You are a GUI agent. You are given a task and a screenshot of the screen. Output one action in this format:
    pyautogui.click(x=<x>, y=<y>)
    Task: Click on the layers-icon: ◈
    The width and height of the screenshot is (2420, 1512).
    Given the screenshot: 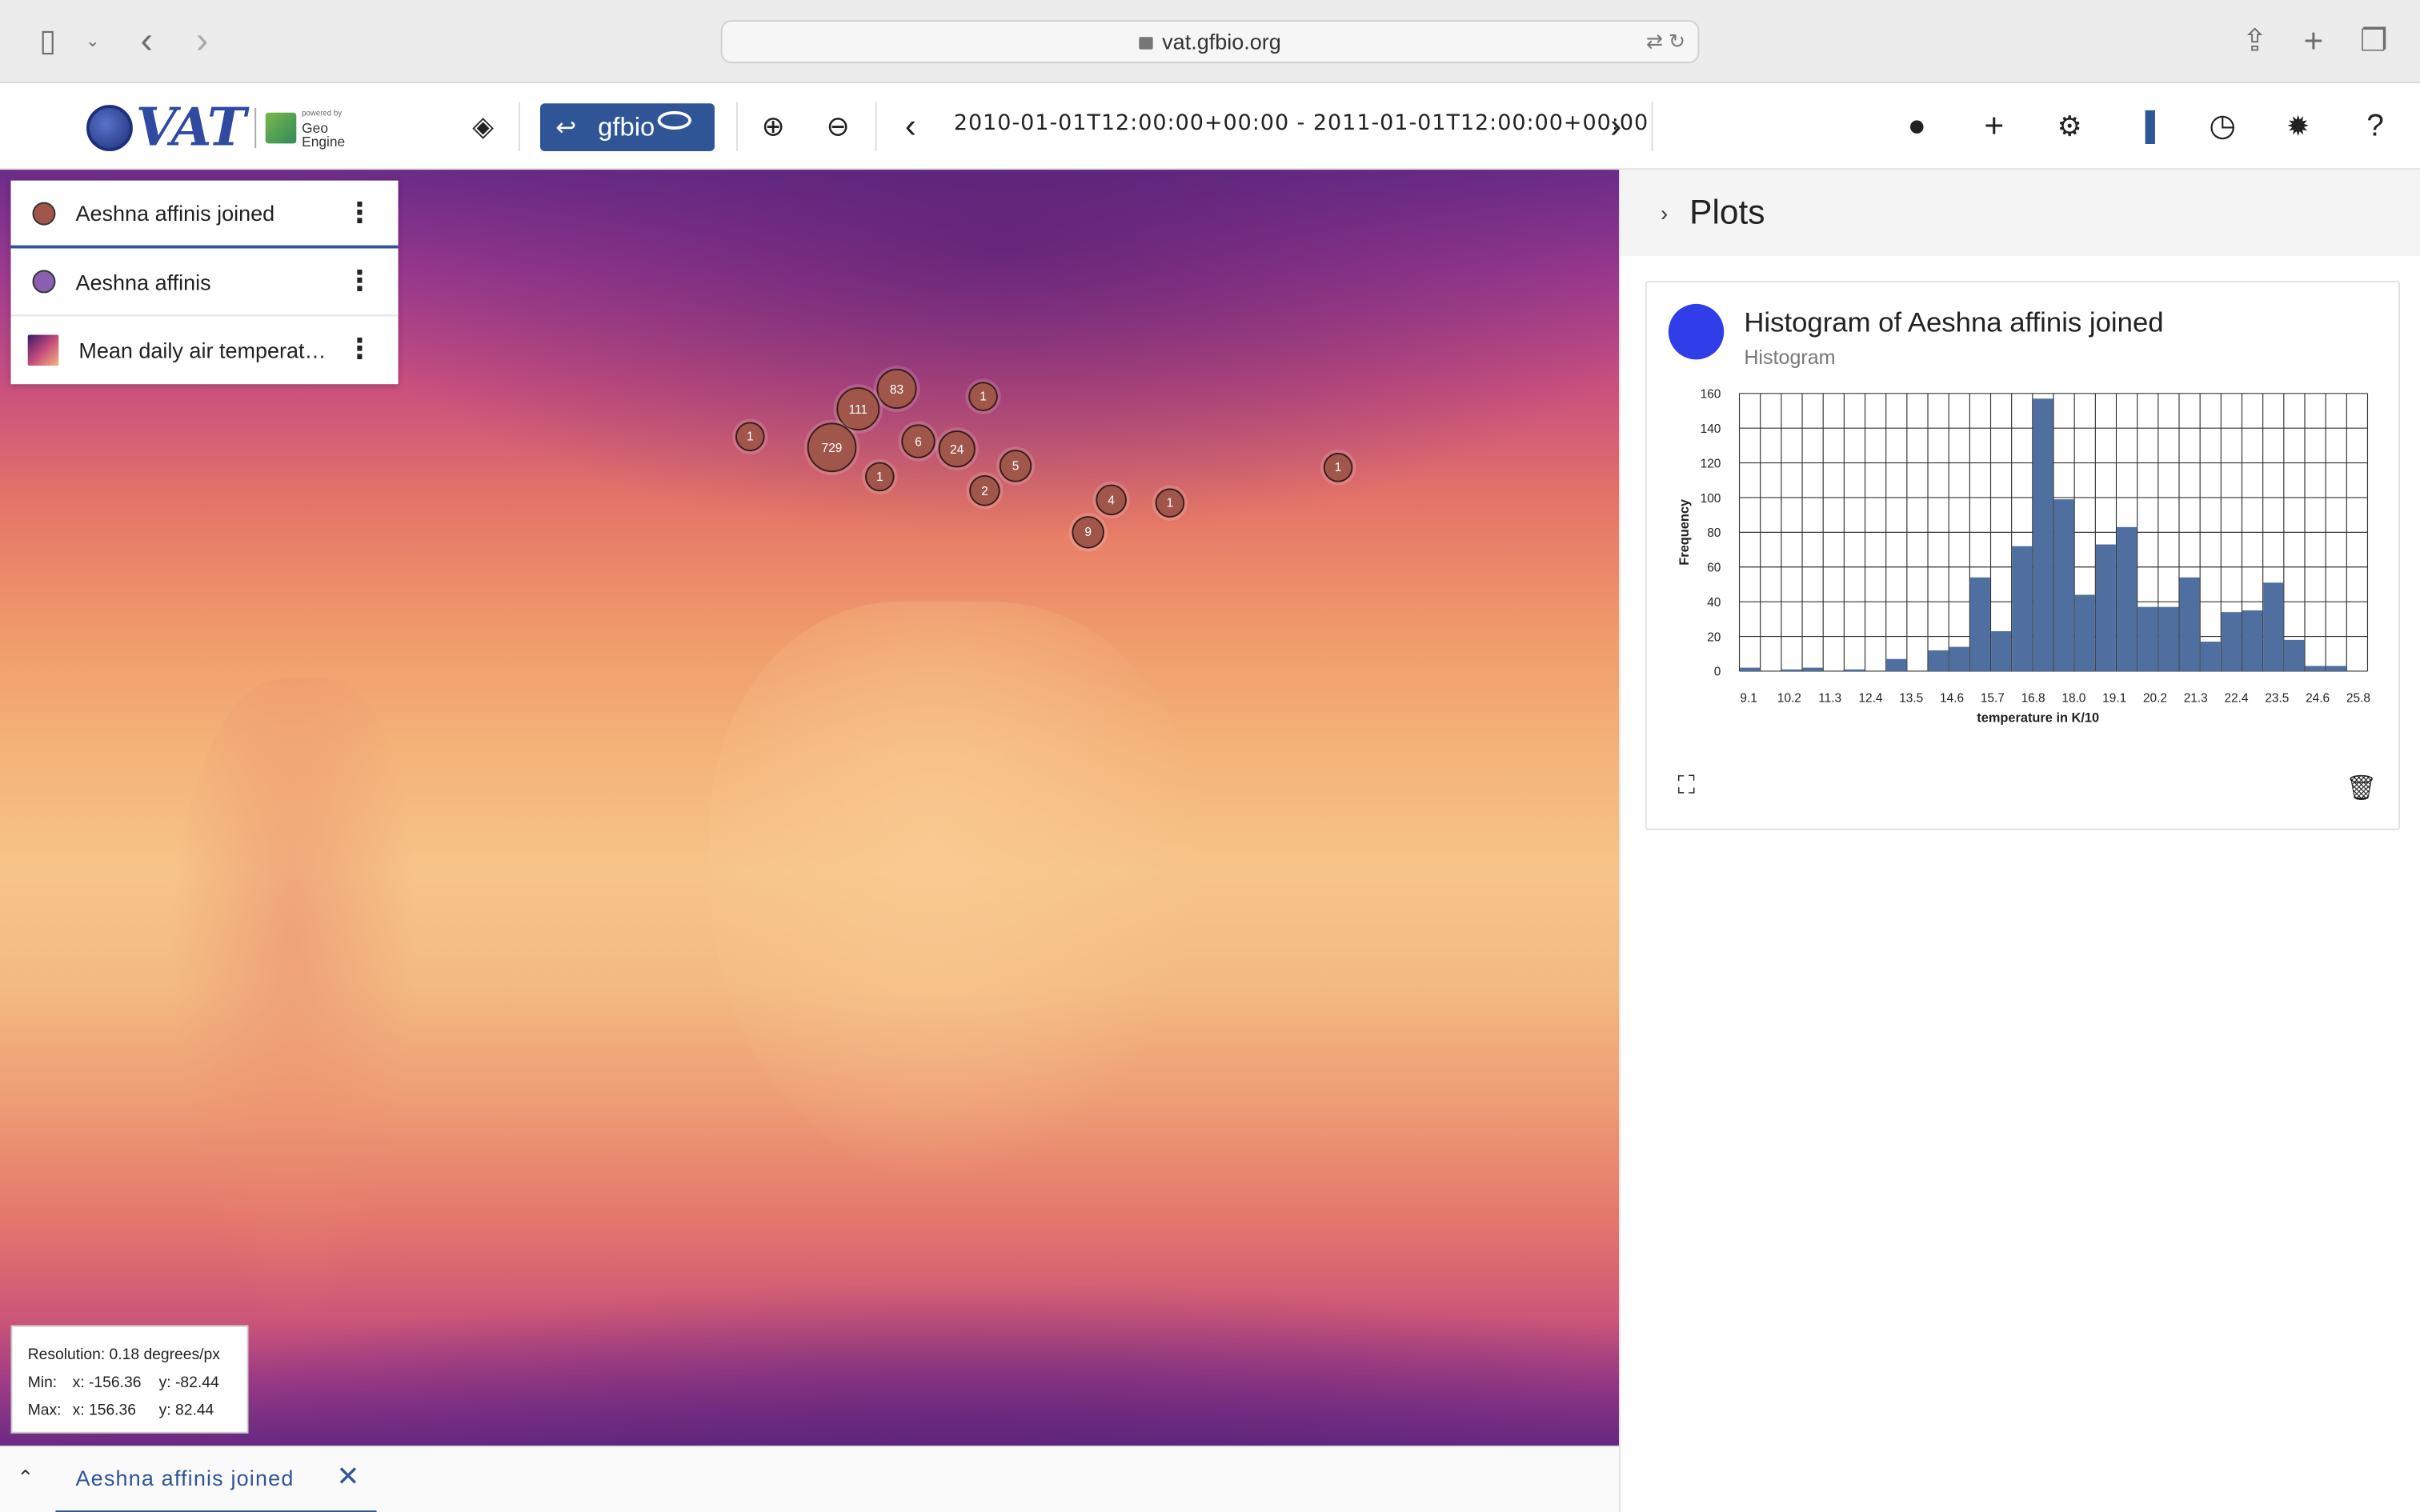 What is the action you would take?
    pyautogui.click(x=483, y=126)
    